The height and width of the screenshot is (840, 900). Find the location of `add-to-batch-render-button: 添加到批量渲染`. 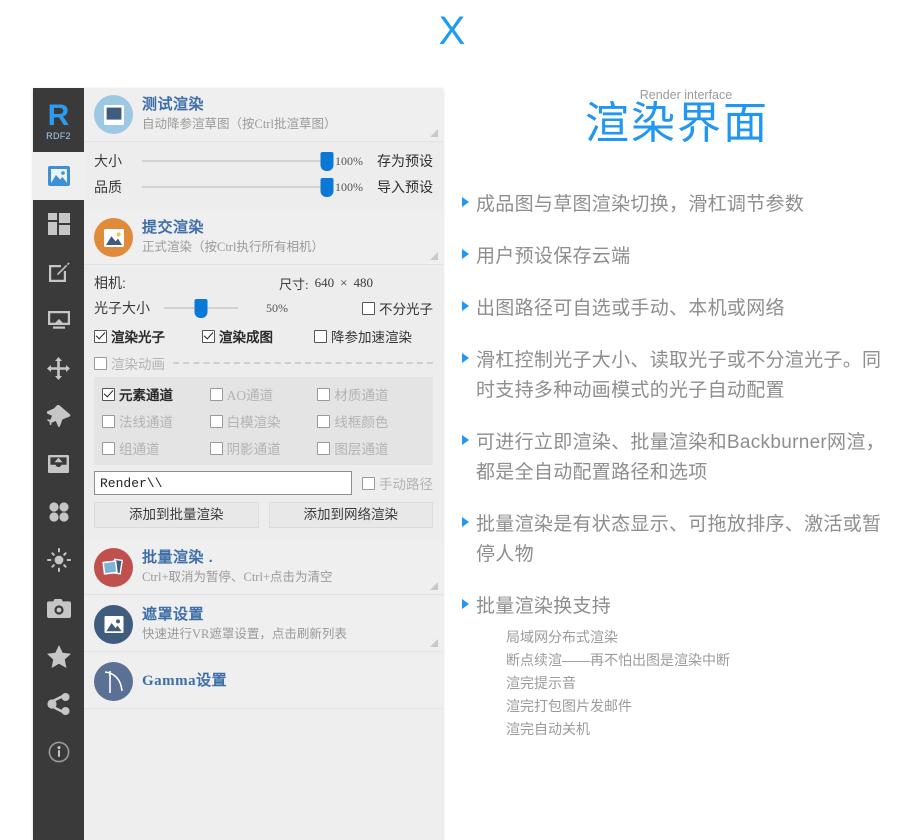

add-to-batch-render-button: 添加到批量渲染 is located at coordinates (176, 515).